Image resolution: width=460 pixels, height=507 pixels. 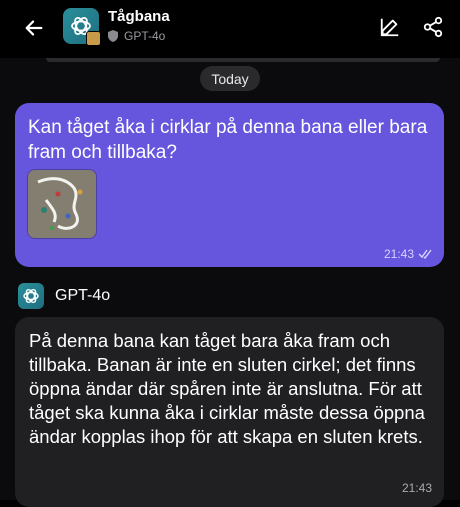 What do you see at coordinates (243, 60) in the screenshot?
I see `previous-message-edge` at bounding box center [243, 60].